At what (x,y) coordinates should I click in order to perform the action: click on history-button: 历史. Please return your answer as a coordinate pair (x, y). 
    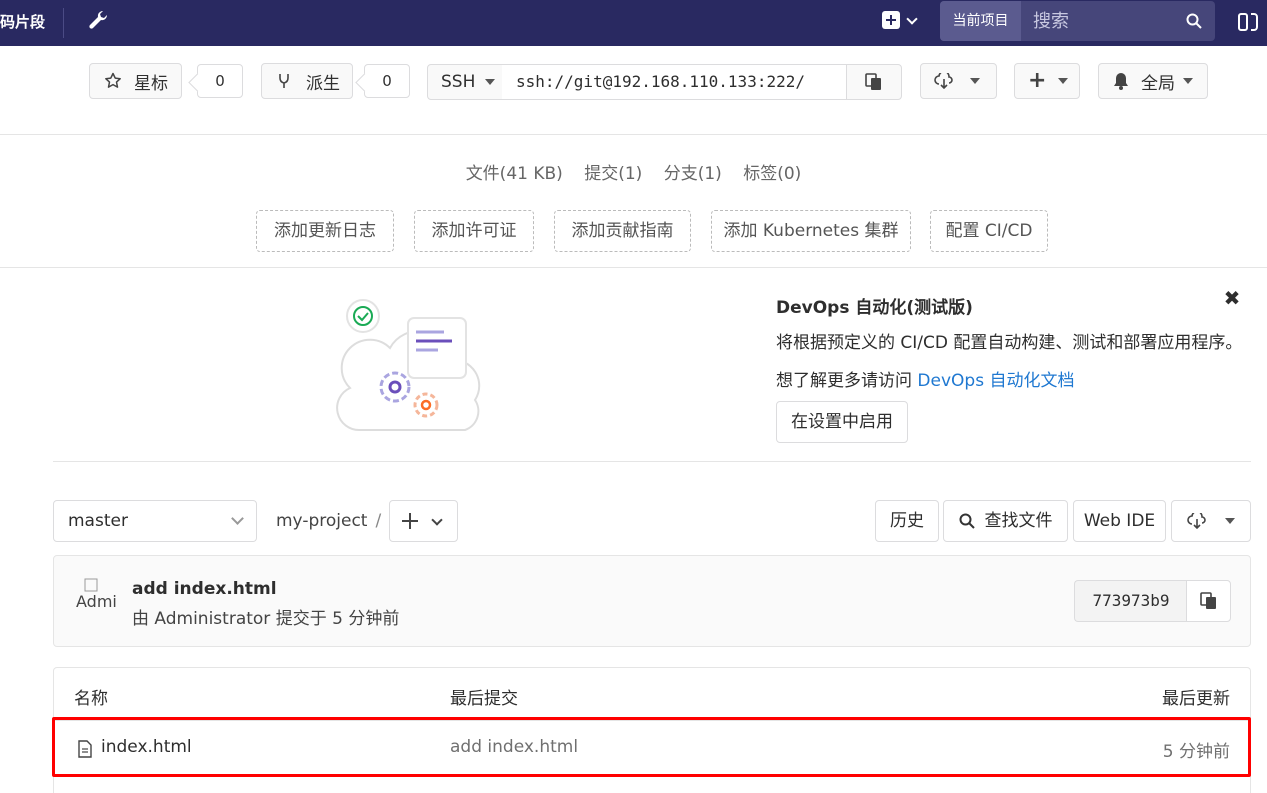
    Looking at the image, I should click on (907, 521).